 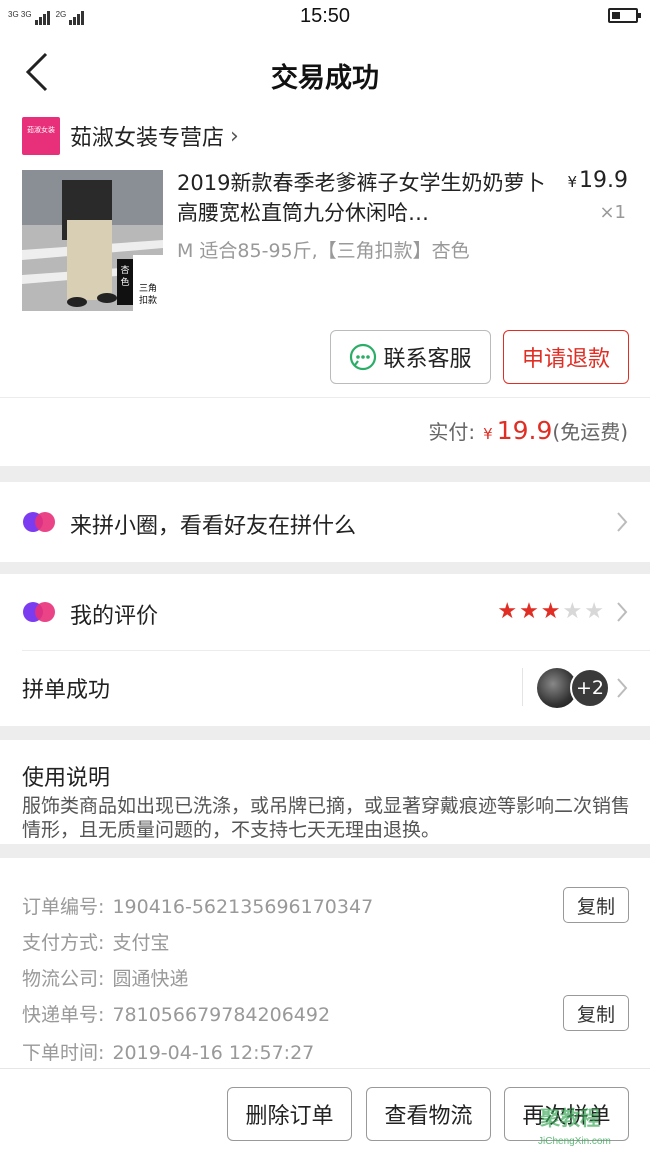 I want to click on shop-logo-text: 茹淑女装, so click(x=41, y=130).